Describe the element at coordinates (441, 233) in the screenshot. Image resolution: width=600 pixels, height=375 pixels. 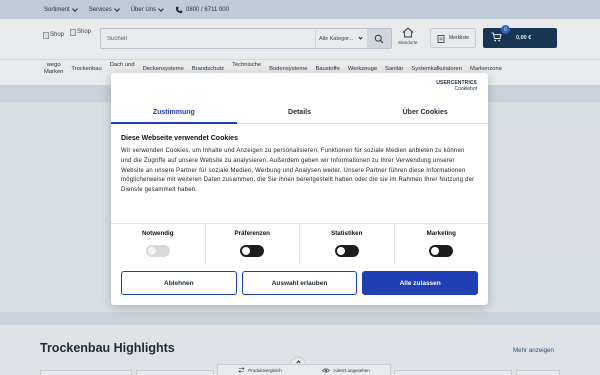
I see `consent-label: Marketing` at that location.